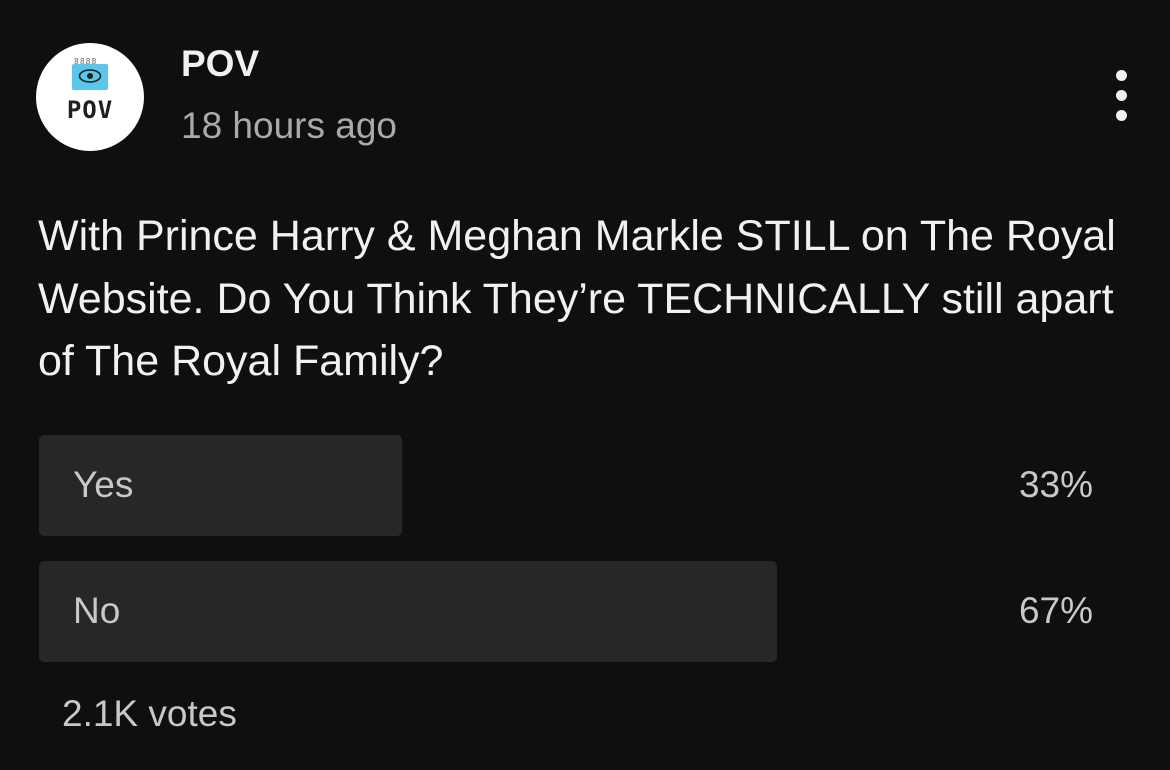  I want to click on more-options-button, so click(1122, 96).